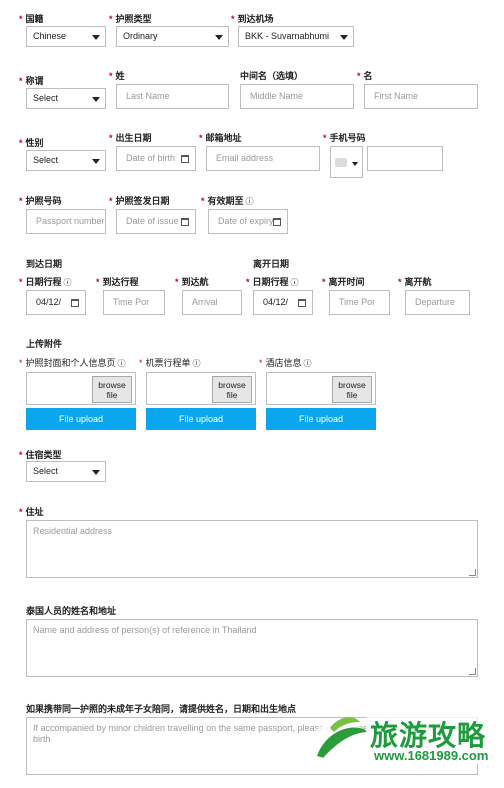 The height and width of the screenshot is (788, 504). Describe the element at coordinates (44, 264) in the screenshot. I see `arrival-heading: 到达日期` at that location.